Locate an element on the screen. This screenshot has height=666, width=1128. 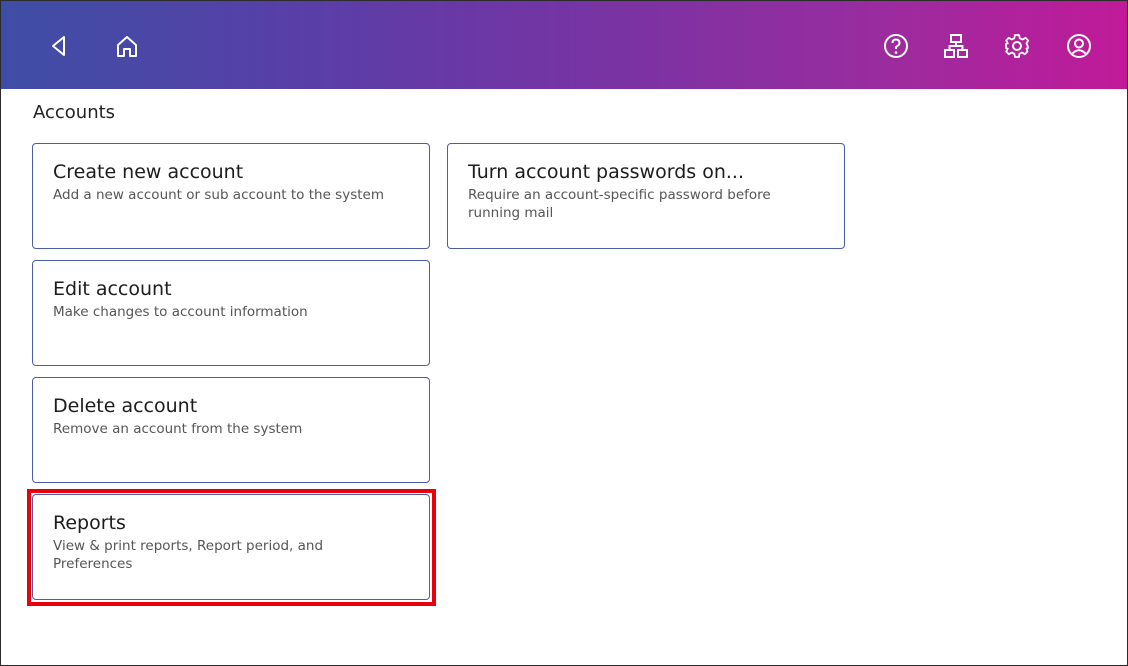
back-icon is located at coordinates (59, 46).